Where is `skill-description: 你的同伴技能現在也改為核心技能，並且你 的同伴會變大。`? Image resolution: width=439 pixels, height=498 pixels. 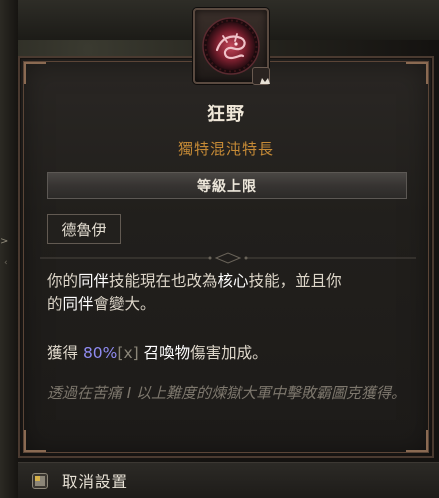
skill-description: 你的同伴技能現在也改為核心技能，並且你 的同伴會變大。 is located at coordinates (227, 293).